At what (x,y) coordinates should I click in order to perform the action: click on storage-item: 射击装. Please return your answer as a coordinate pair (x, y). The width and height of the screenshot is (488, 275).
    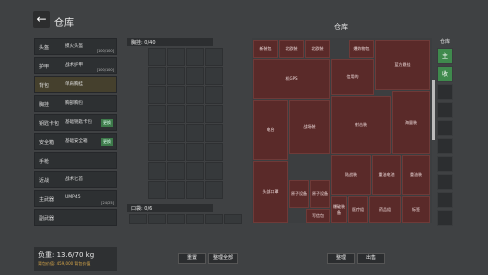
    Looking at the image, I should click on (361, 125).